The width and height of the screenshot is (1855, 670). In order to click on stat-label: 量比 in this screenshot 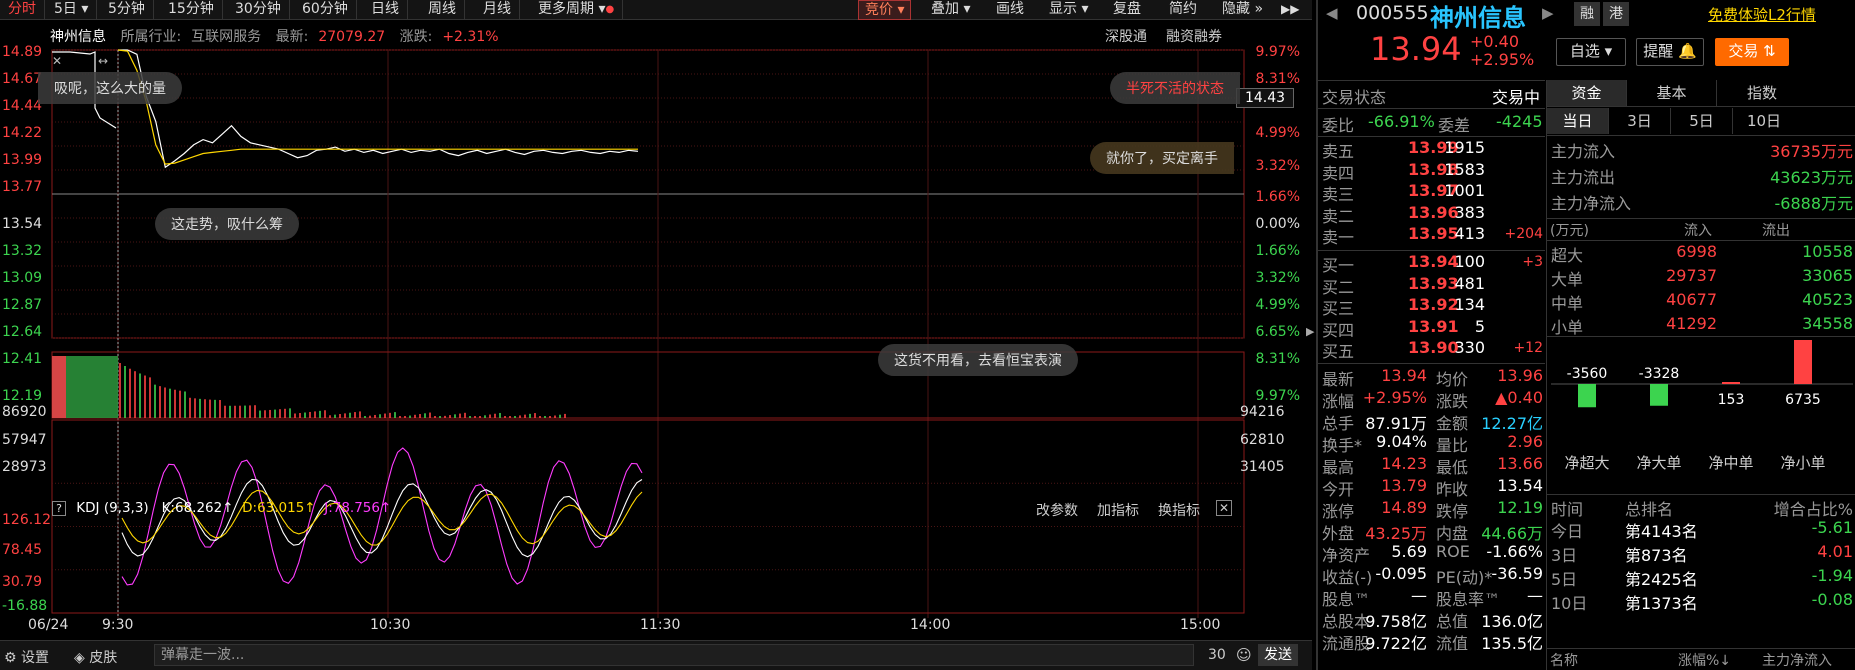, I will do `click(1452, 445)`.